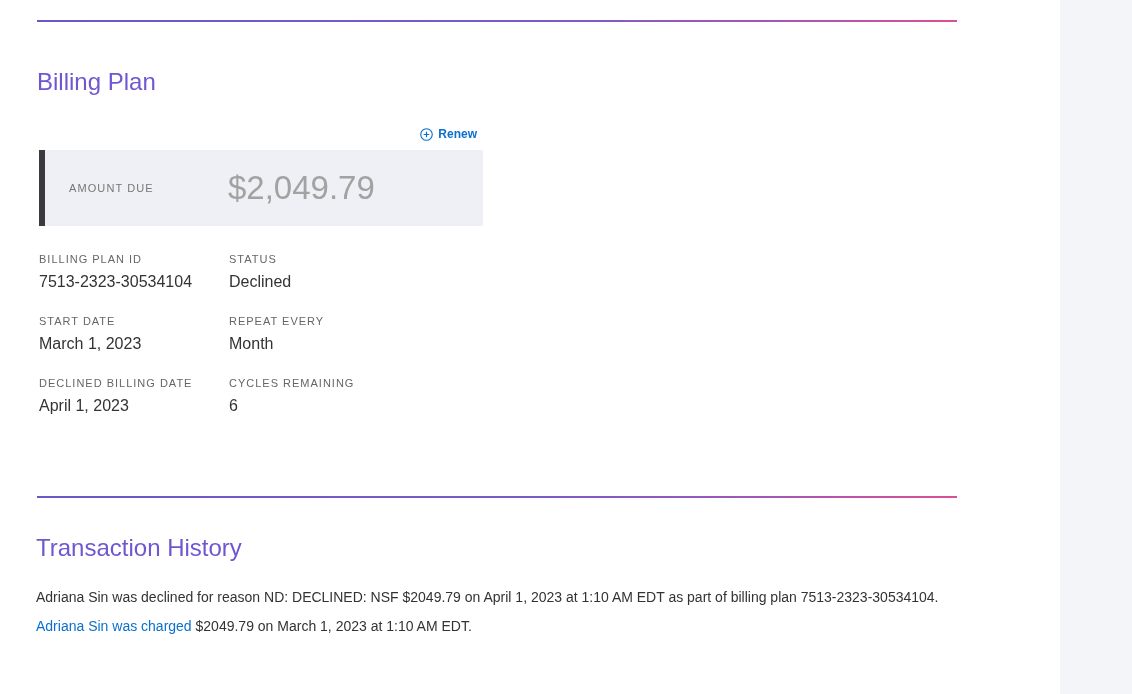 This screenshot has height=694, width=1132. What do you see at coordinates (77, 321) in the screenshot?
I see `field-label: START DATE` at bounding box center [77, 321].